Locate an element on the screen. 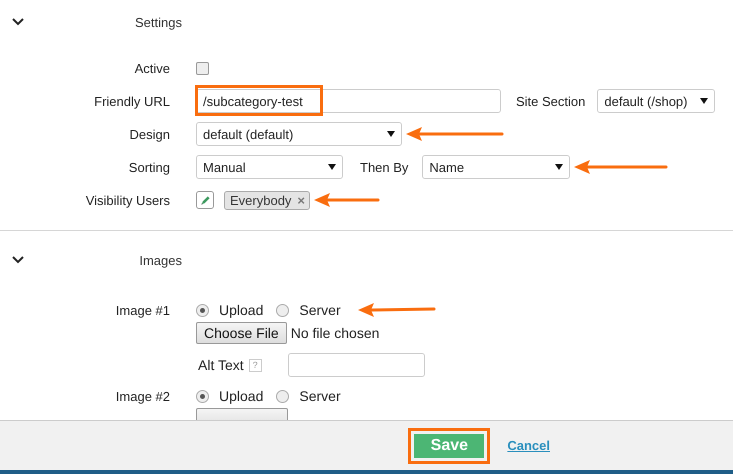  then-by-select: Name is located at coordinates (496, 167).